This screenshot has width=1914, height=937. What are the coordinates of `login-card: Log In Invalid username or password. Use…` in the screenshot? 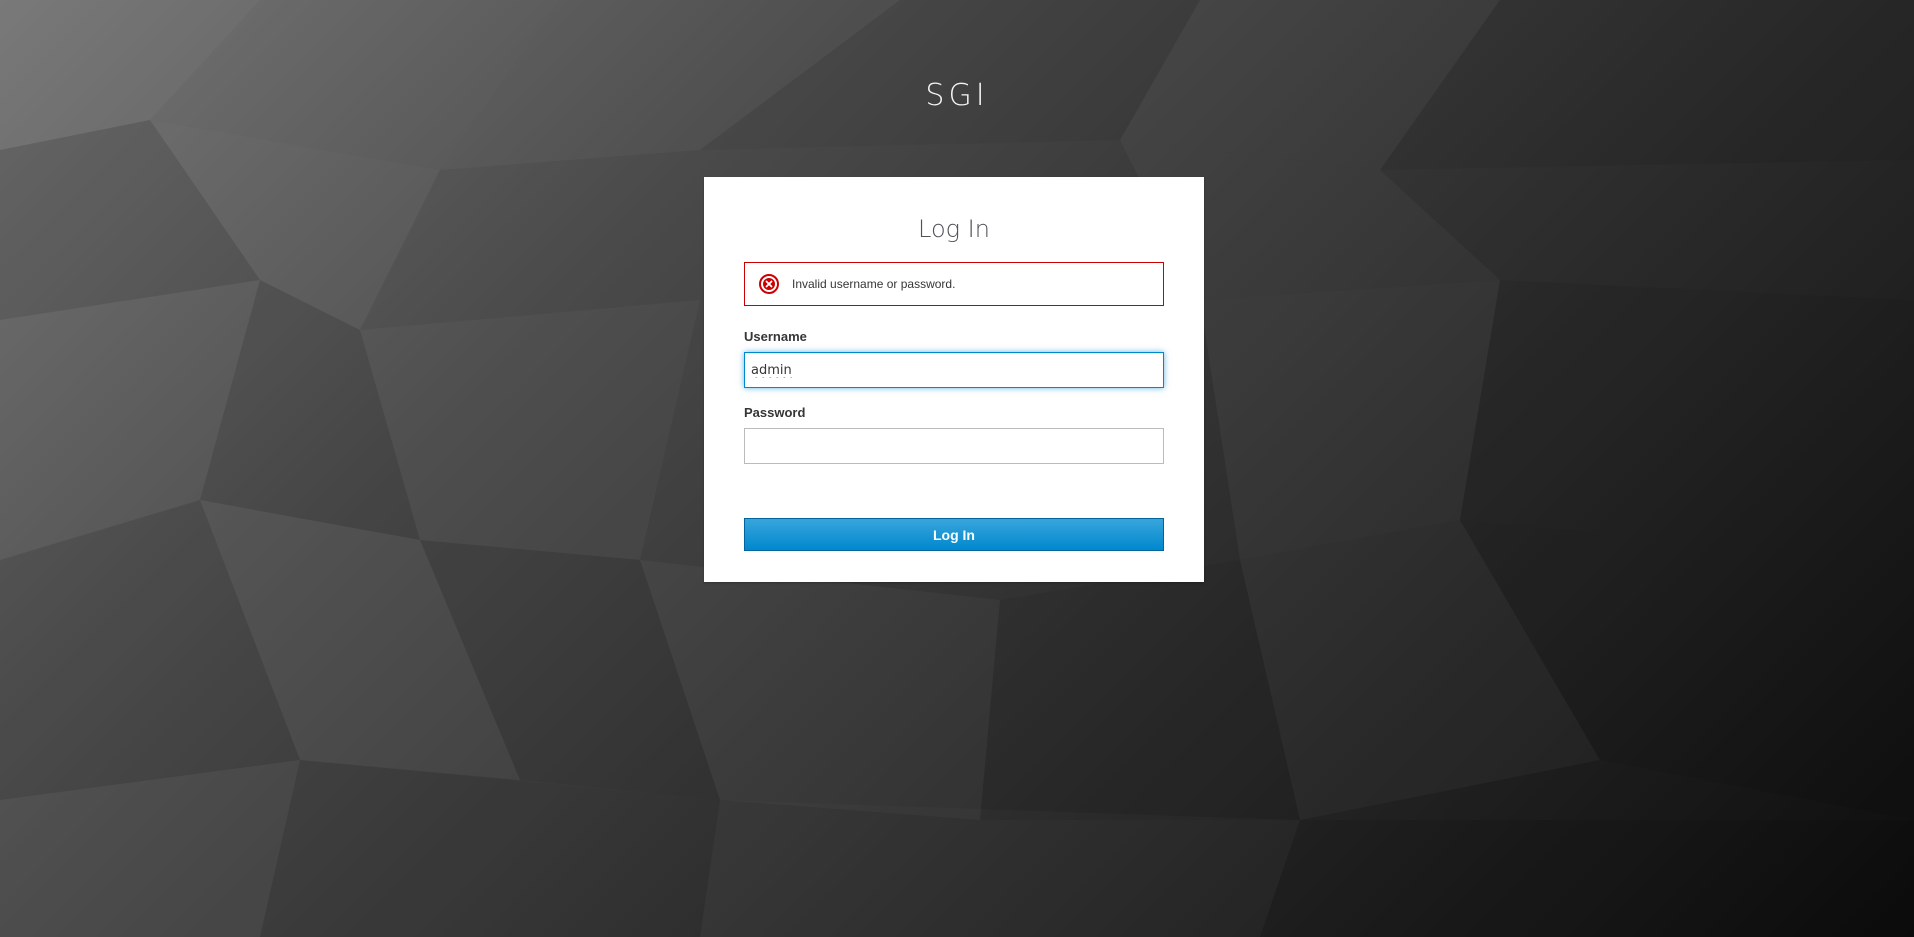 It's located at (954, 379).